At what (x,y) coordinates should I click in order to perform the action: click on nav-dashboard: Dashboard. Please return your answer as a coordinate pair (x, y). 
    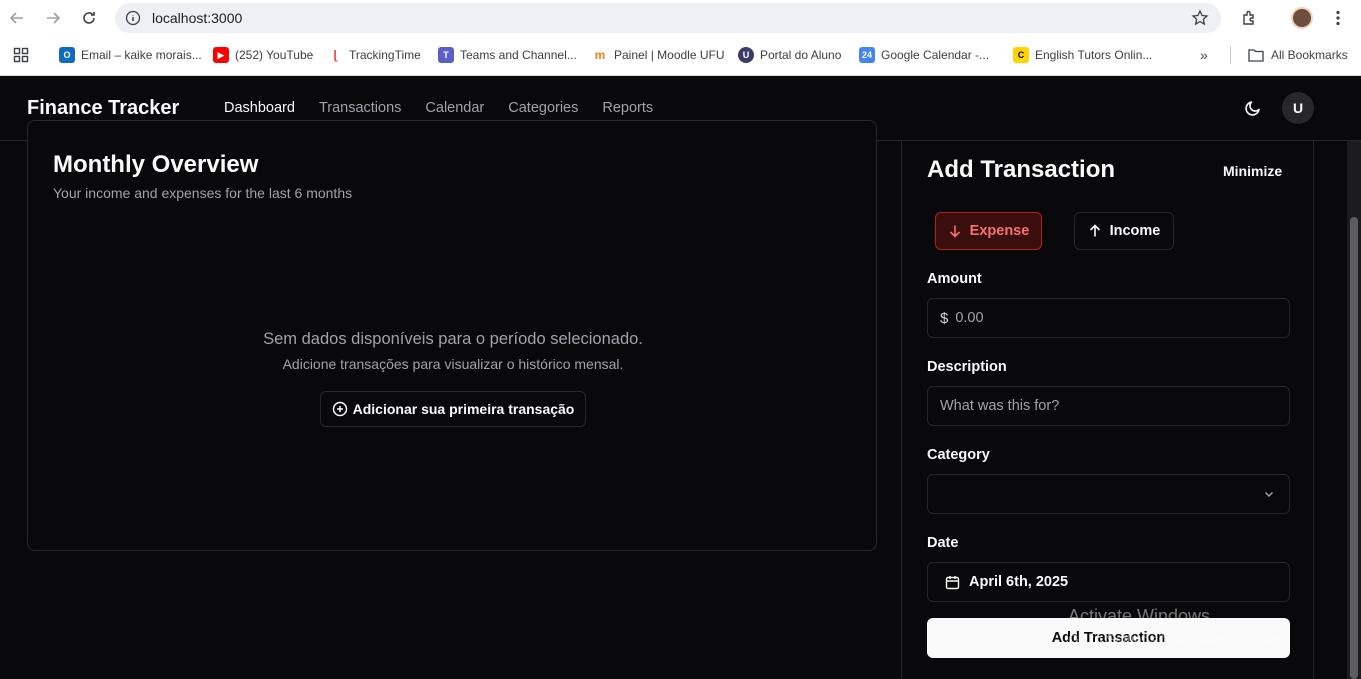
    Looking at the image, I should click on (259, 108).